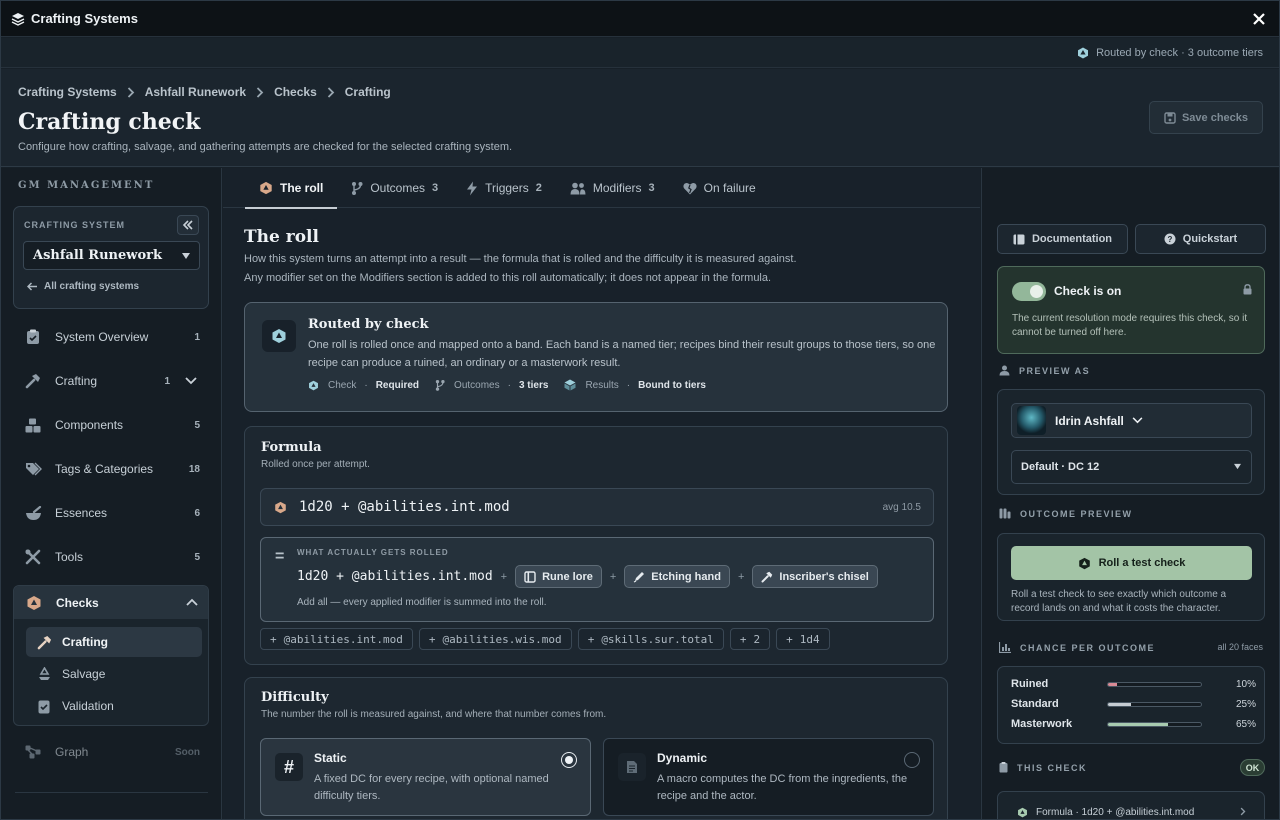 Image resolution: width=1280 pixels, height=820 pixels. Describe the element at coordinates (1154, 684) in the screenshot. I see `outcome-bar-track` at that location.